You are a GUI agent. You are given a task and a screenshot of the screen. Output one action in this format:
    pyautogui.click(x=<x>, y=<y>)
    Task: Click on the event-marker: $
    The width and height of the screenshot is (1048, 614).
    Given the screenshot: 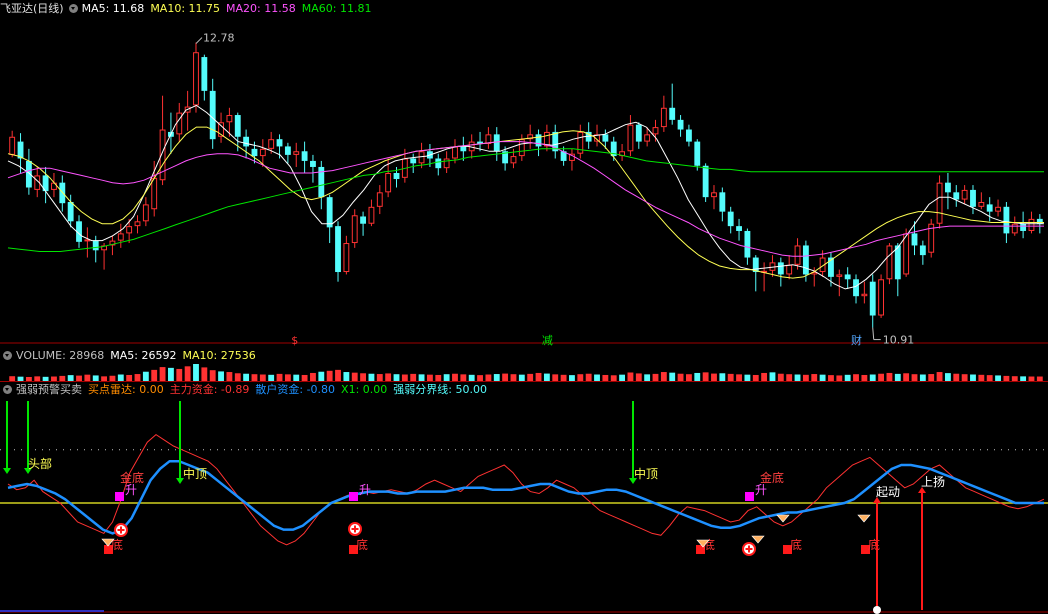 What is the action you would take?
    pyautogui.click(x=294, y=340)
    